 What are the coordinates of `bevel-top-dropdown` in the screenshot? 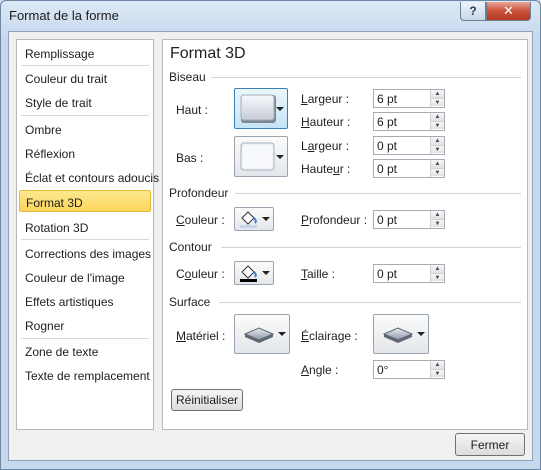 It's located at (261, 108).